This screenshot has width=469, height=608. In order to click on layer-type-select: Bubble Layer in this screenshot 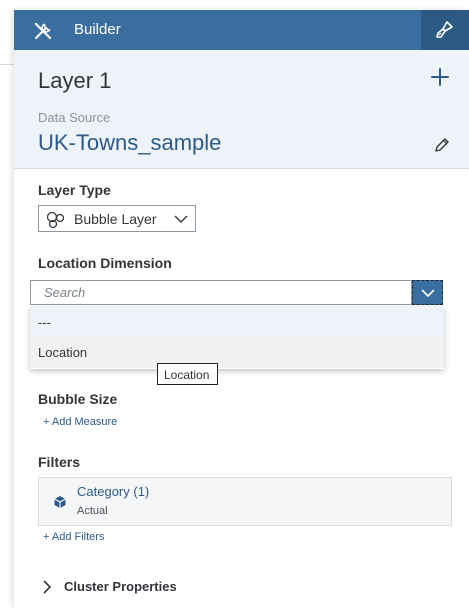, I will do `click(117, 218)`.